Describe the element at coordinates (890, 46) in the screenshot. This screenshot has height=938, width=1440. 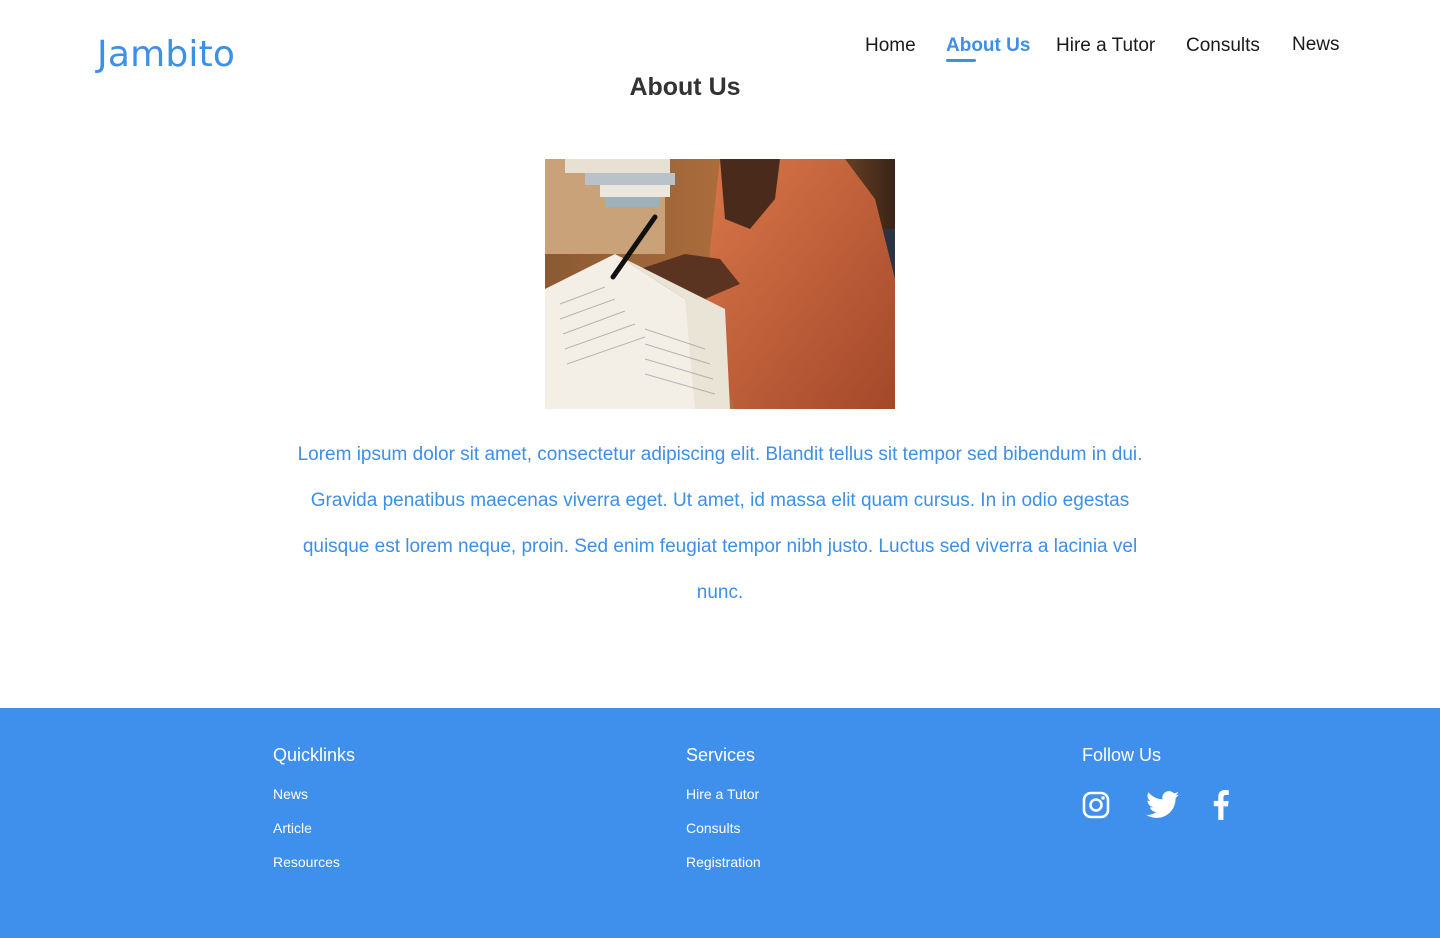
I see `nav-home: Home` at that location.